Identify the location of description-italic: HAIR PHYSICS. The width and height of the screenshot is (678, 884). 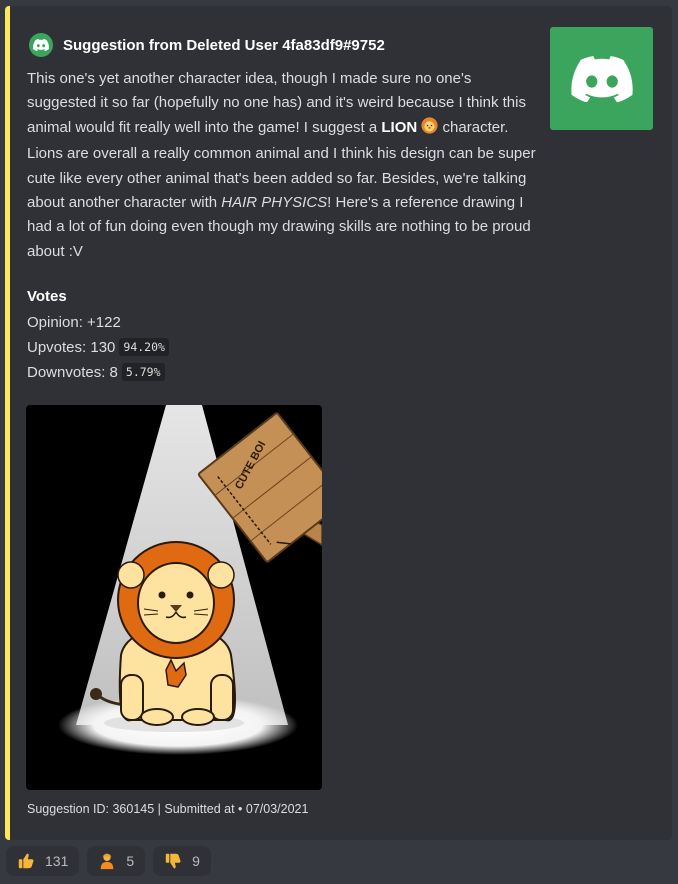
(274, 203).